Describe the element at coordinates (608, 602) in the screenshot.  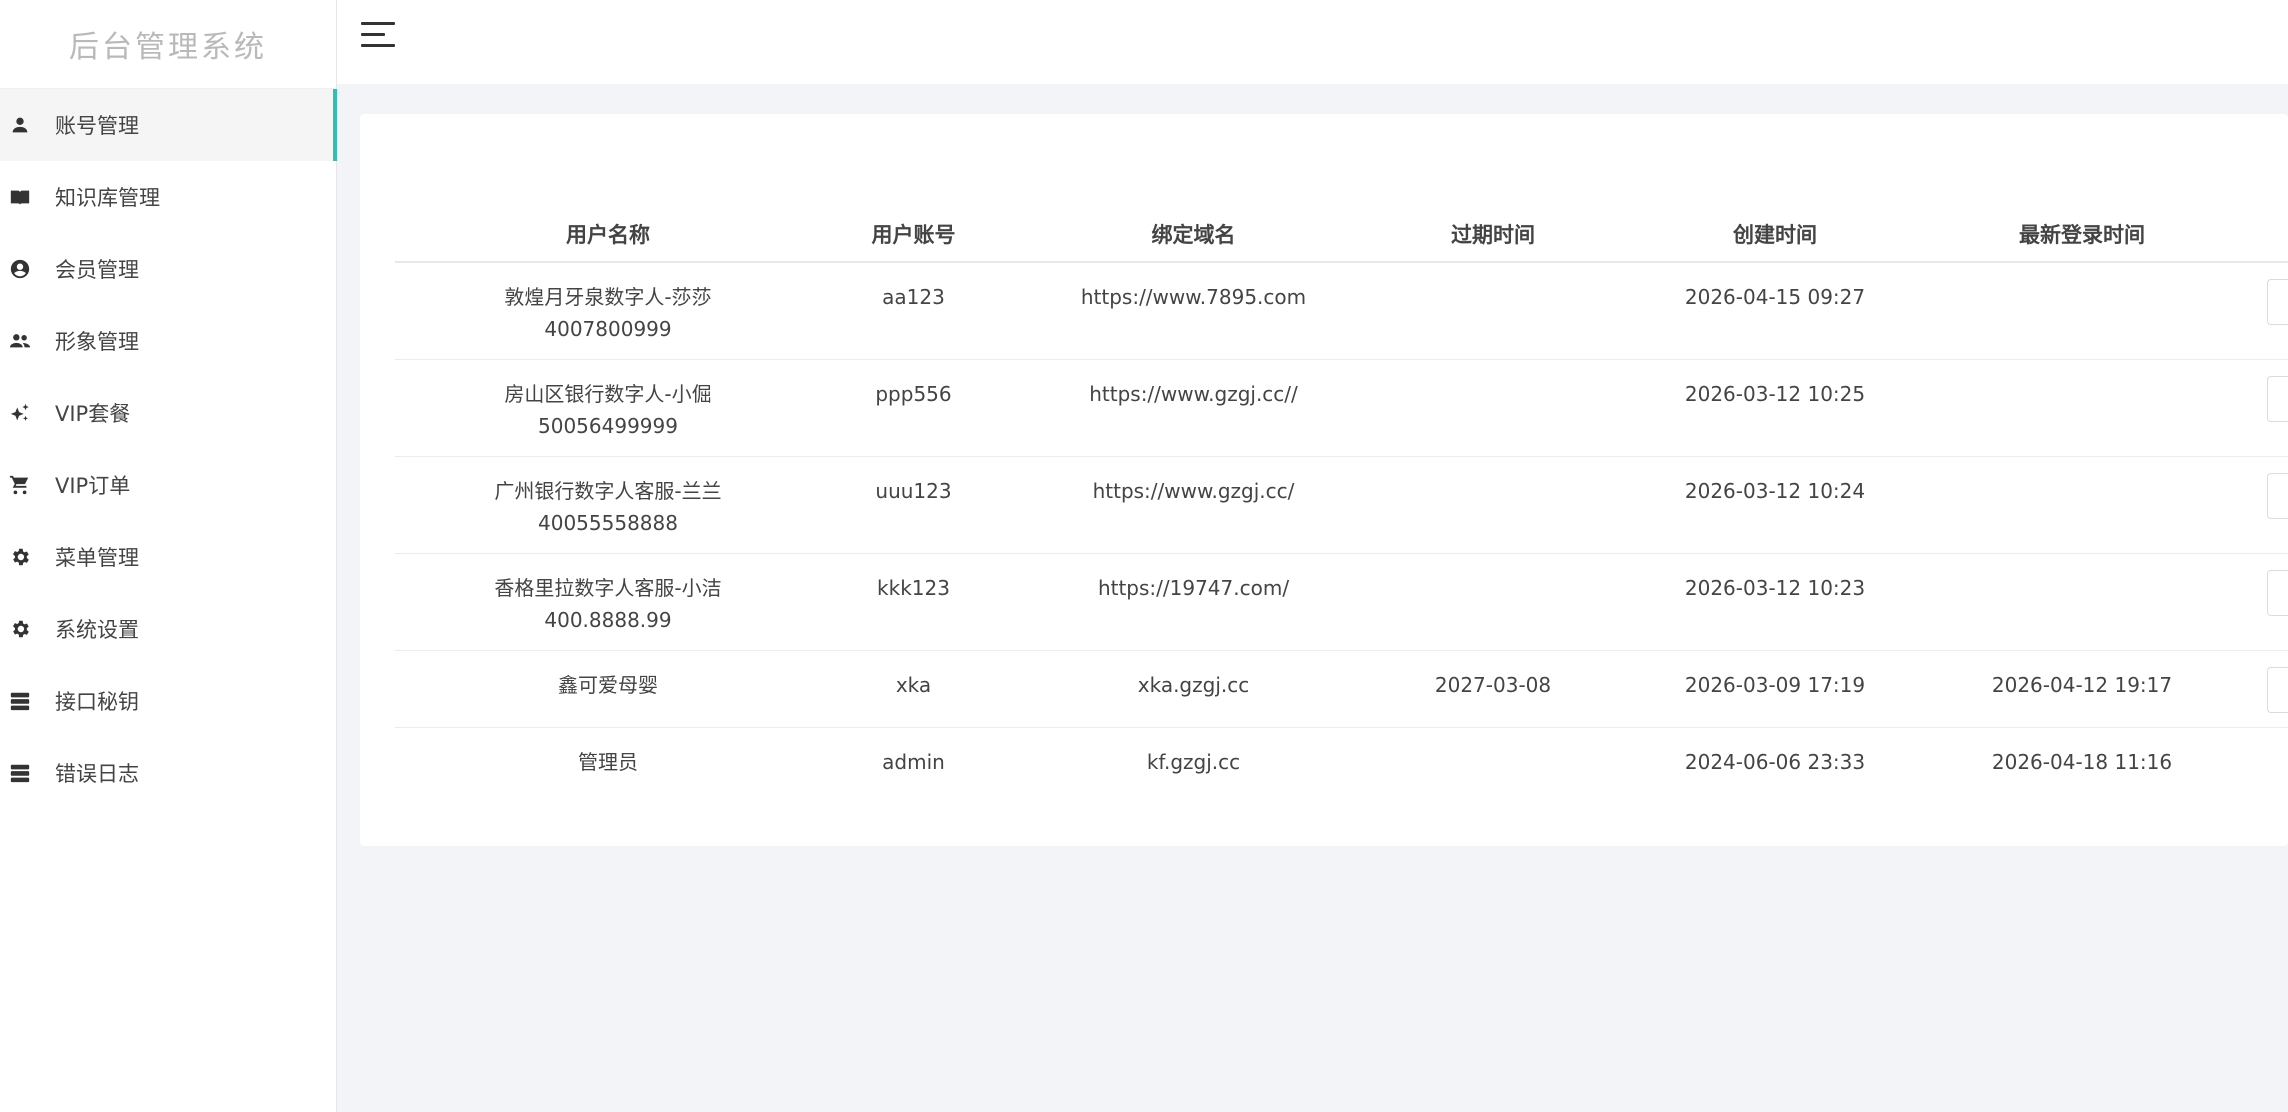
I see `user-name-cell: 香格里拉数字人客服-小洁 400.8888.99` at that location.